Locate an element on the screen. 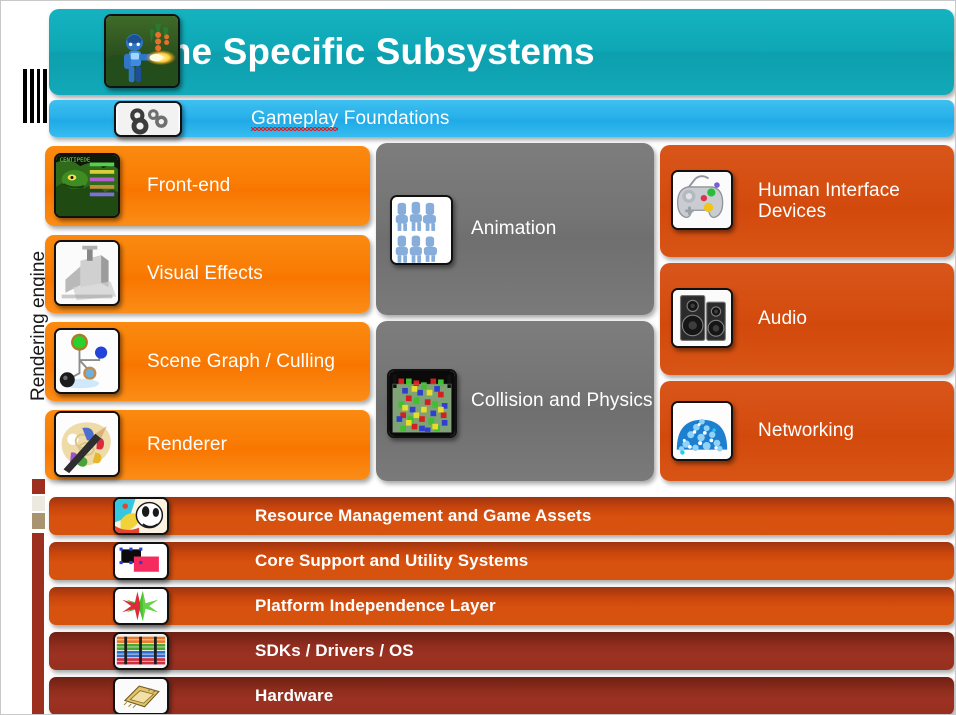 This screenshot has width=956, height=715. paint-palette-icon is located at coordinates (87, 444).